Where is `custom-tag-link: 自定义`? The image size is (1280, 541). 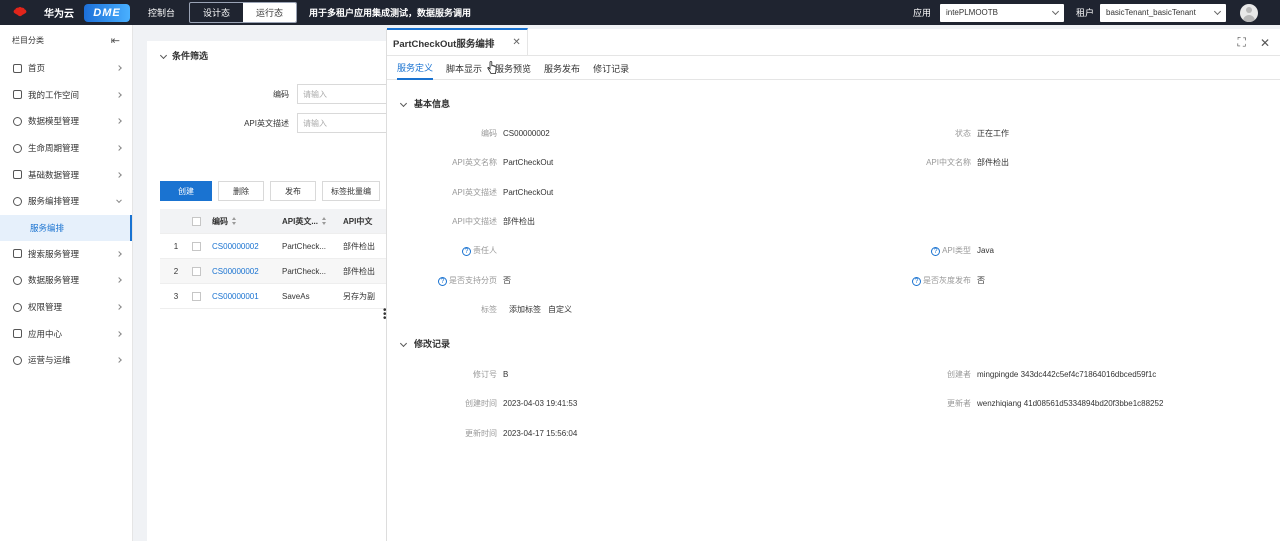
custom-tag-link: 自定义 is located at coordinates (560, 309).